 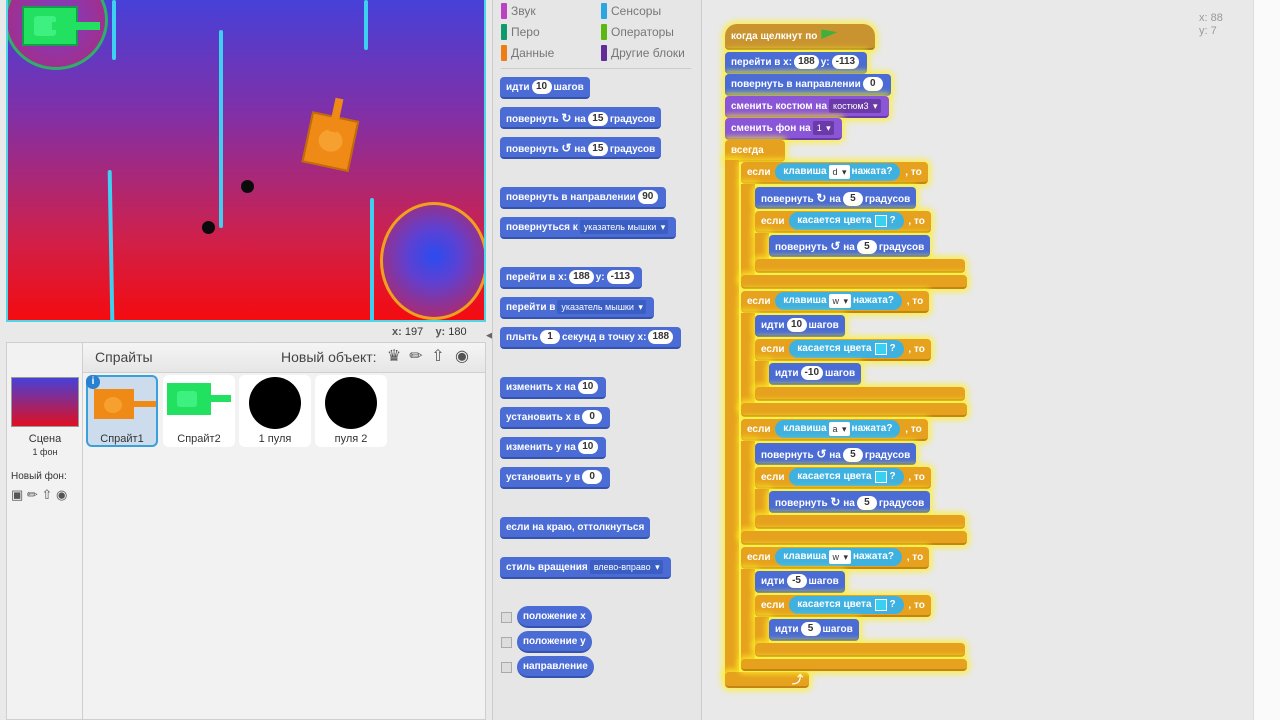 What do you see at coordinates (333, 134) in the screenshot?
I see `orange-tank-sprite` at bounding box center [333, 134].